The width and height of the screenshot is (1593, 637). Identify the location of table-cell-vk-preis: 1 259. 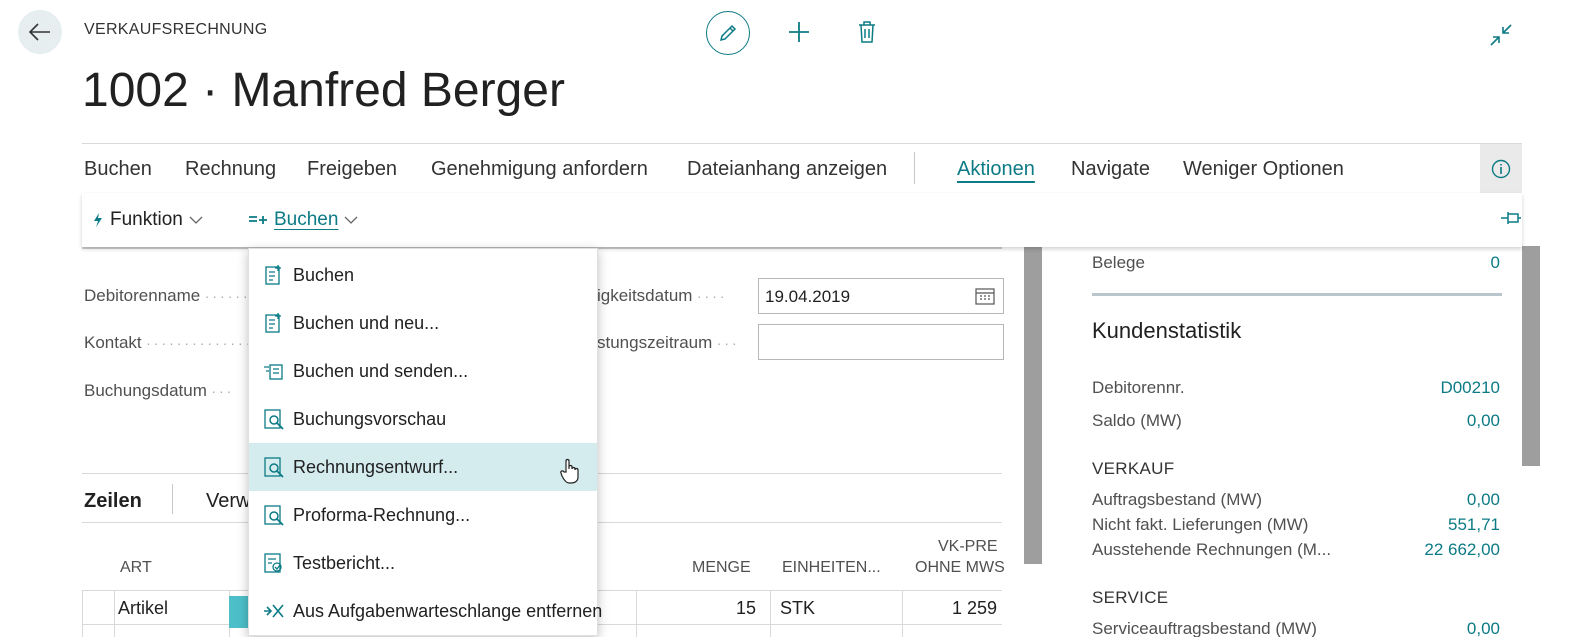
(974, 608).